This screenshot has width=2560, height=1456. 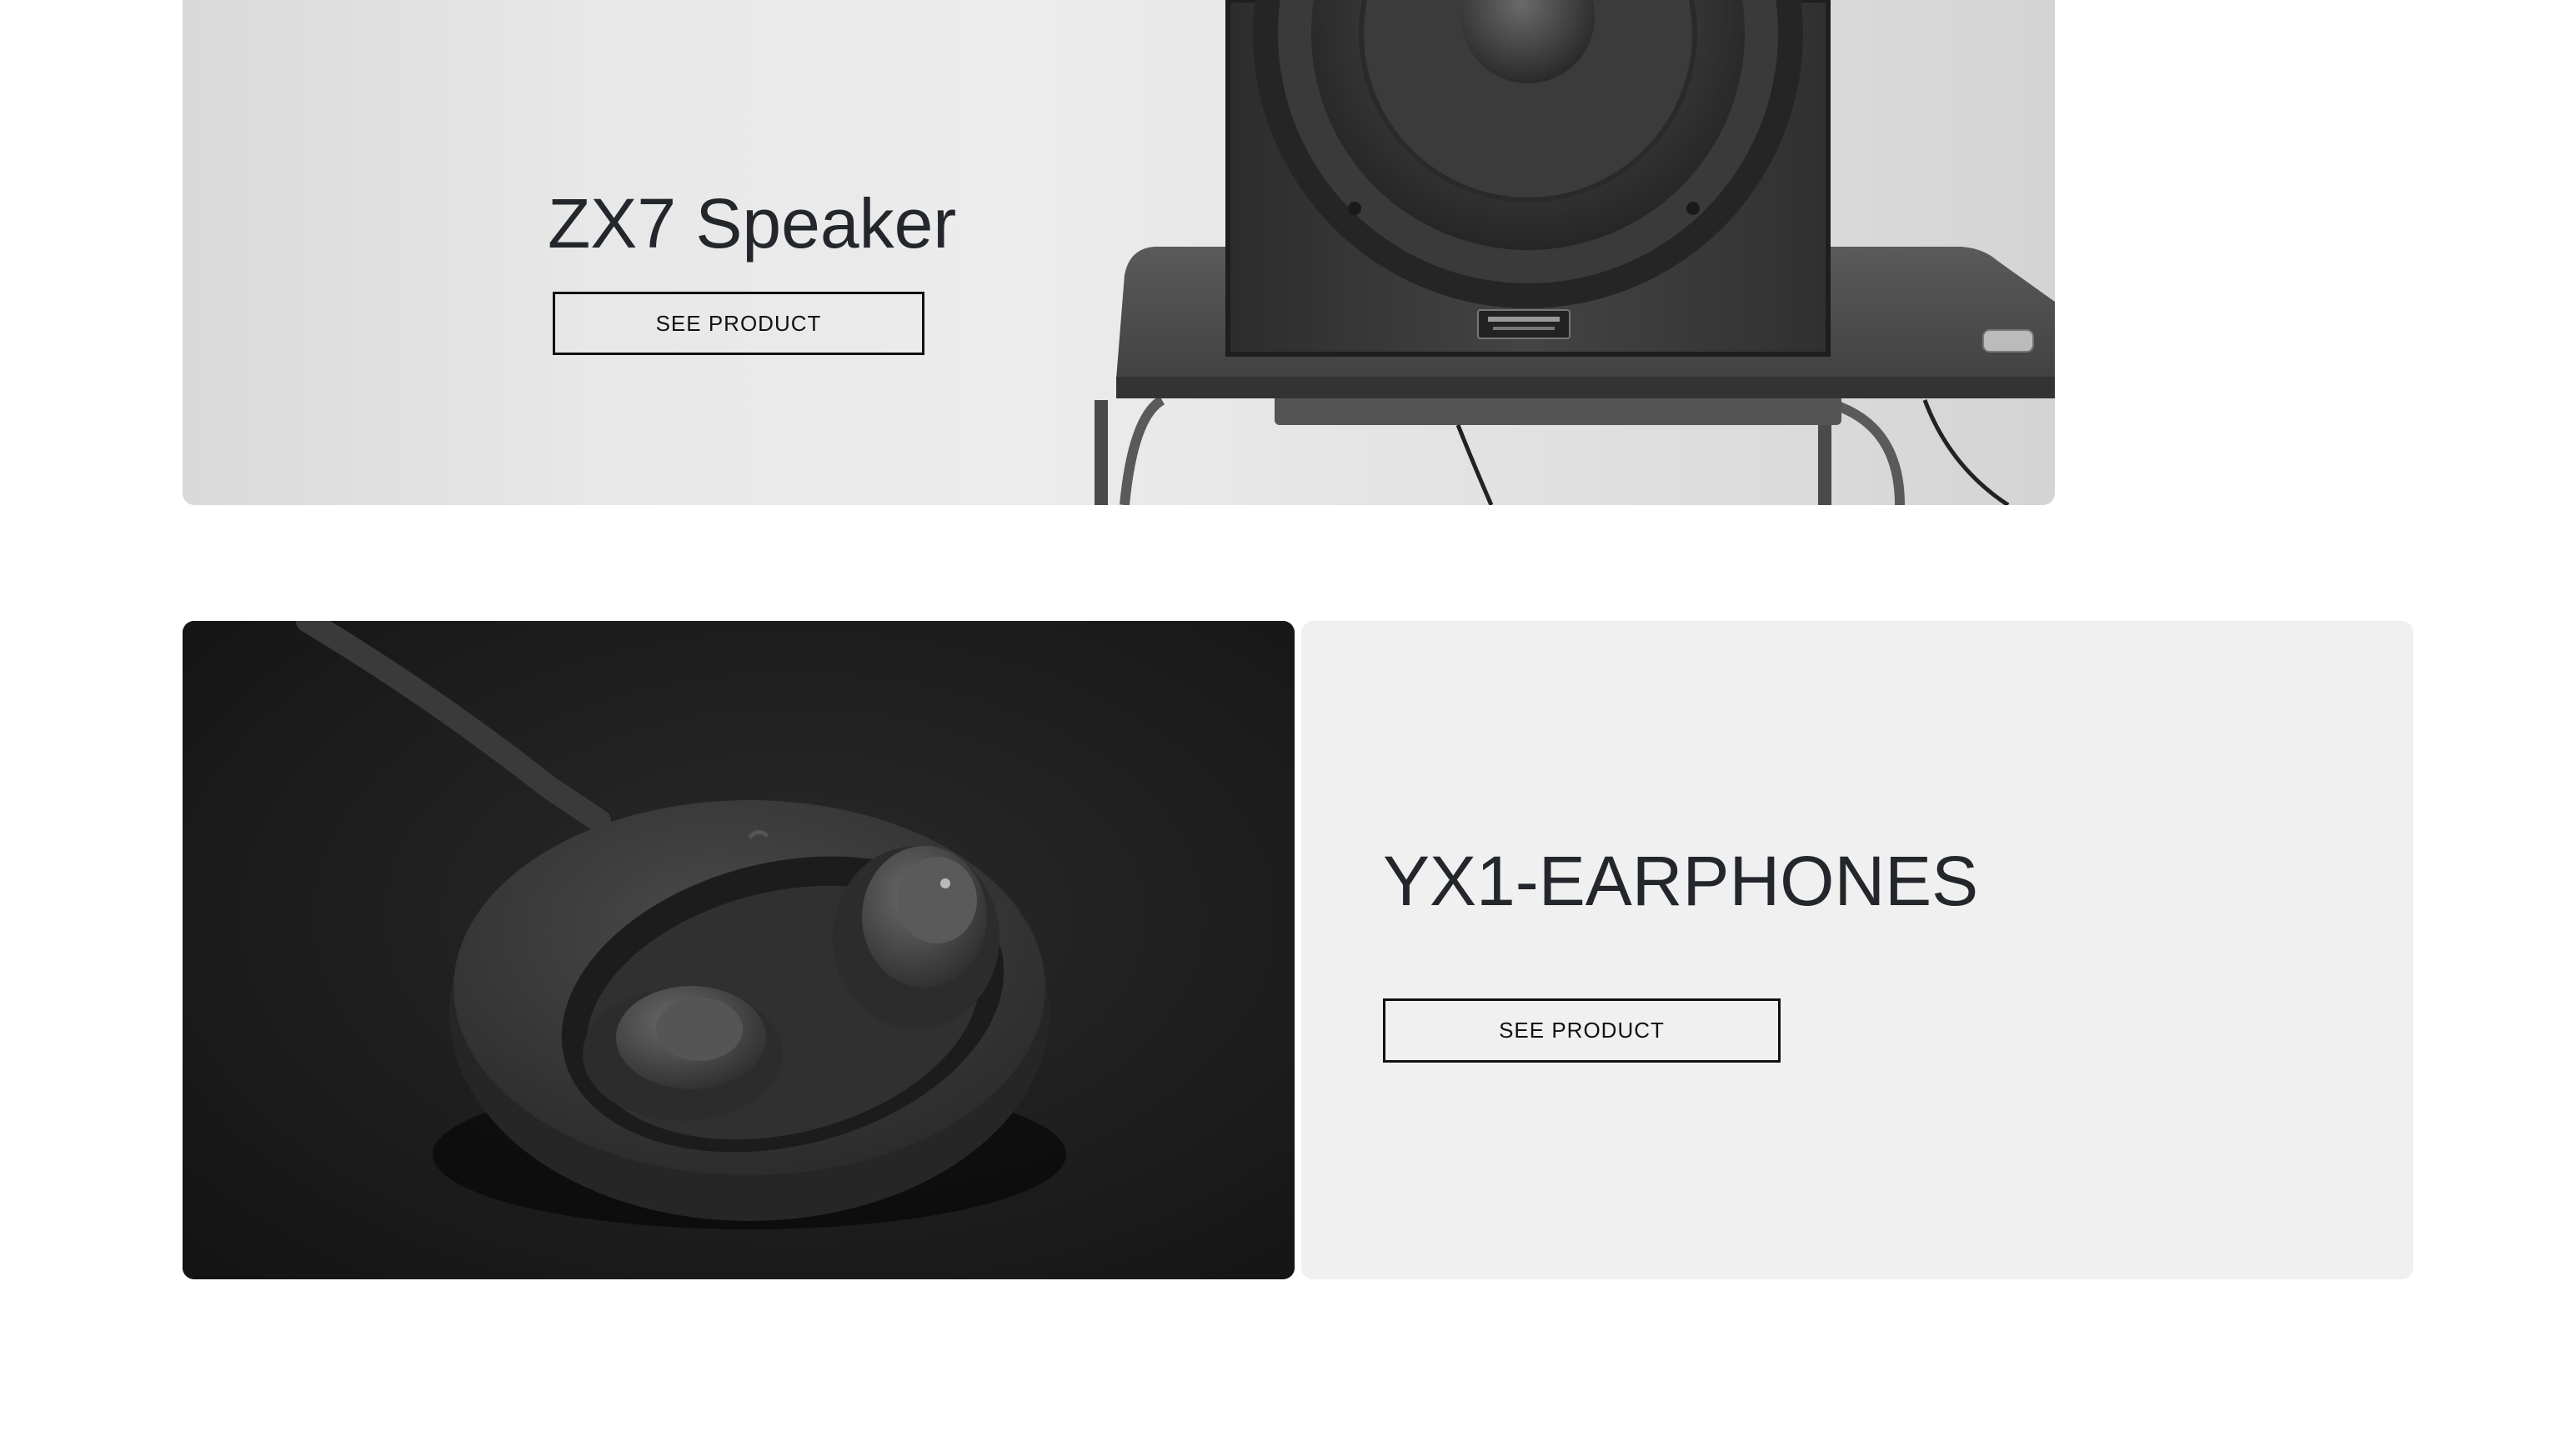 I want to click on speaker-product-image, so click(x=1575, y=252).